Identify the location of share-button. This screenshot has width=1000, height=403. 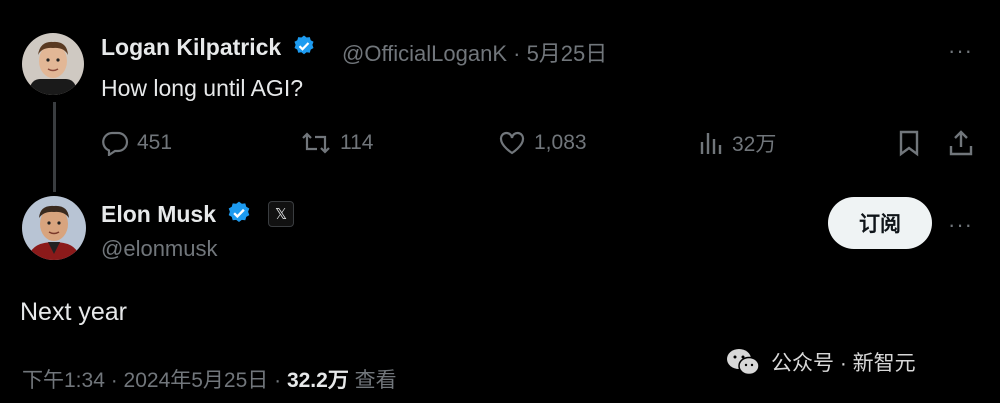
(961, 143).